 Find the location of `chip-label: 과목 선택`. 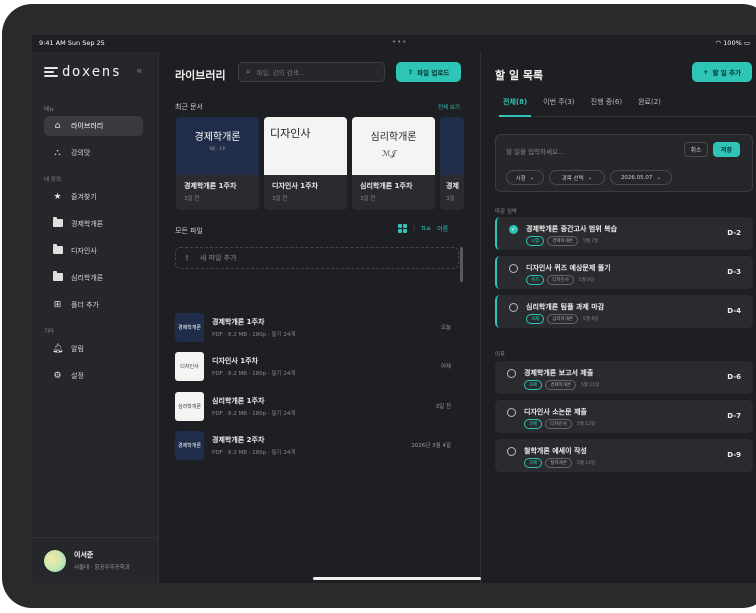

chip-label: 과목 선택 is located at coordinates (572, 178).